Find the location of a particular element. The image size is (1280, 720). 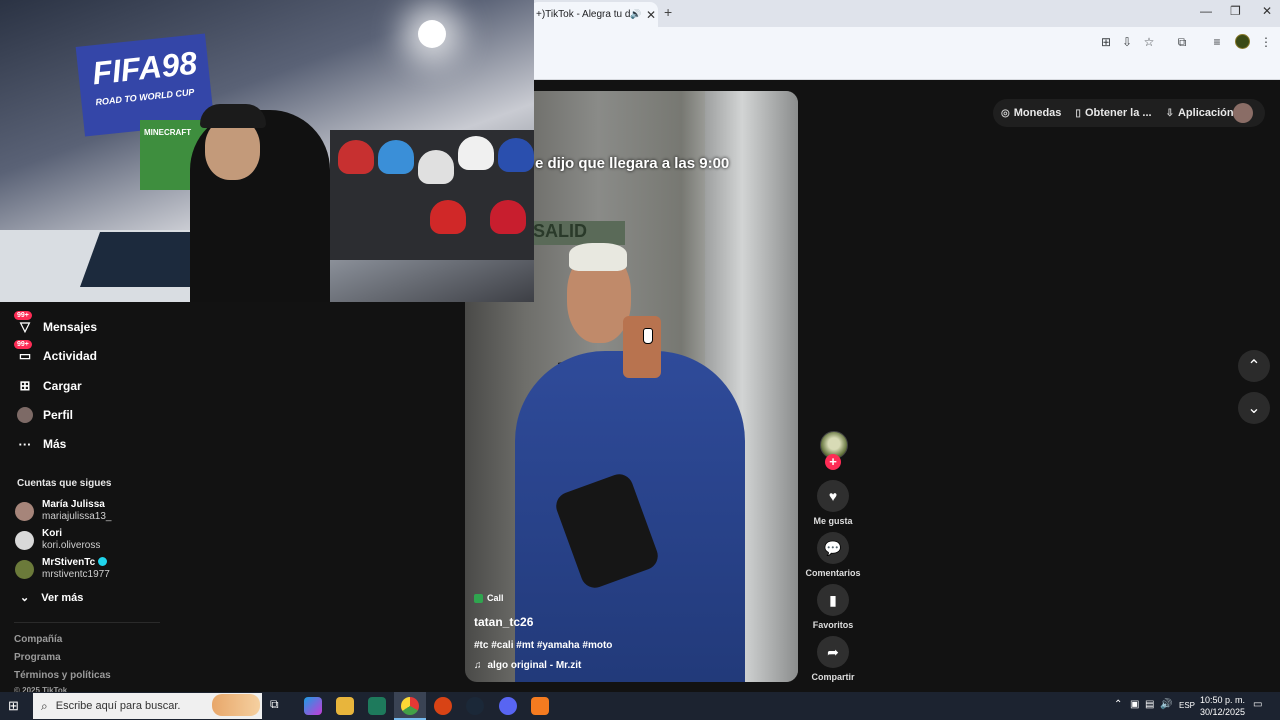

browser-profile-avatar is located at coordinates (1242, 41).